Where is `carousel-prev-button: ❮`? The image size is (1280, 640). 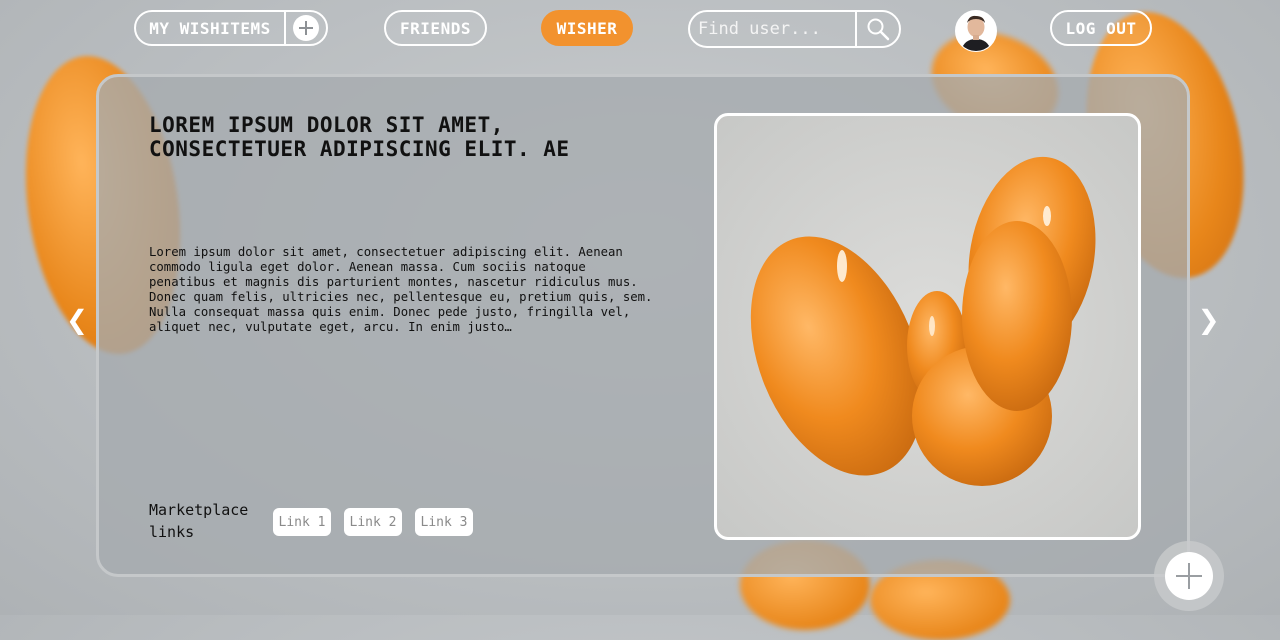
carousel-prev-button: ❮ is located at coordinates (77, 320).